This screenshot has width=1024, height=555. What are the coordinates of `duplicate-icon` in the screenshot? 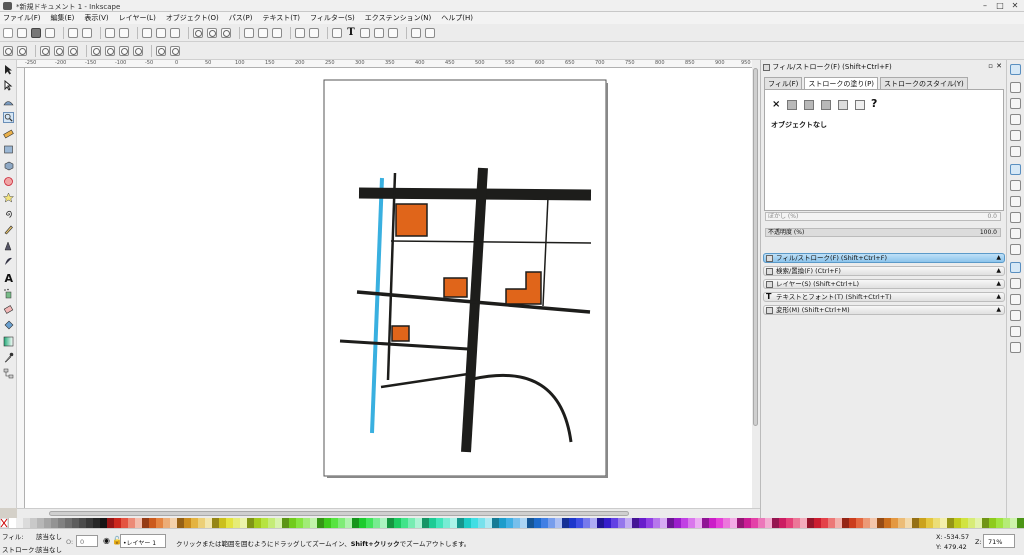 It's located at (249, 32).